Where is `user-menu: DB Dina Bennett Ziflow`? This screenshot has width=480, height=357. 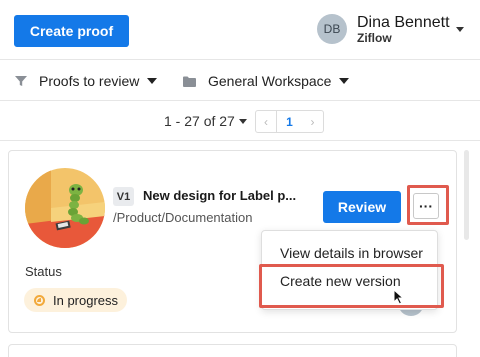 user-menu: DB Dina Bennett Ziflow is located at coordinates (383, 29).